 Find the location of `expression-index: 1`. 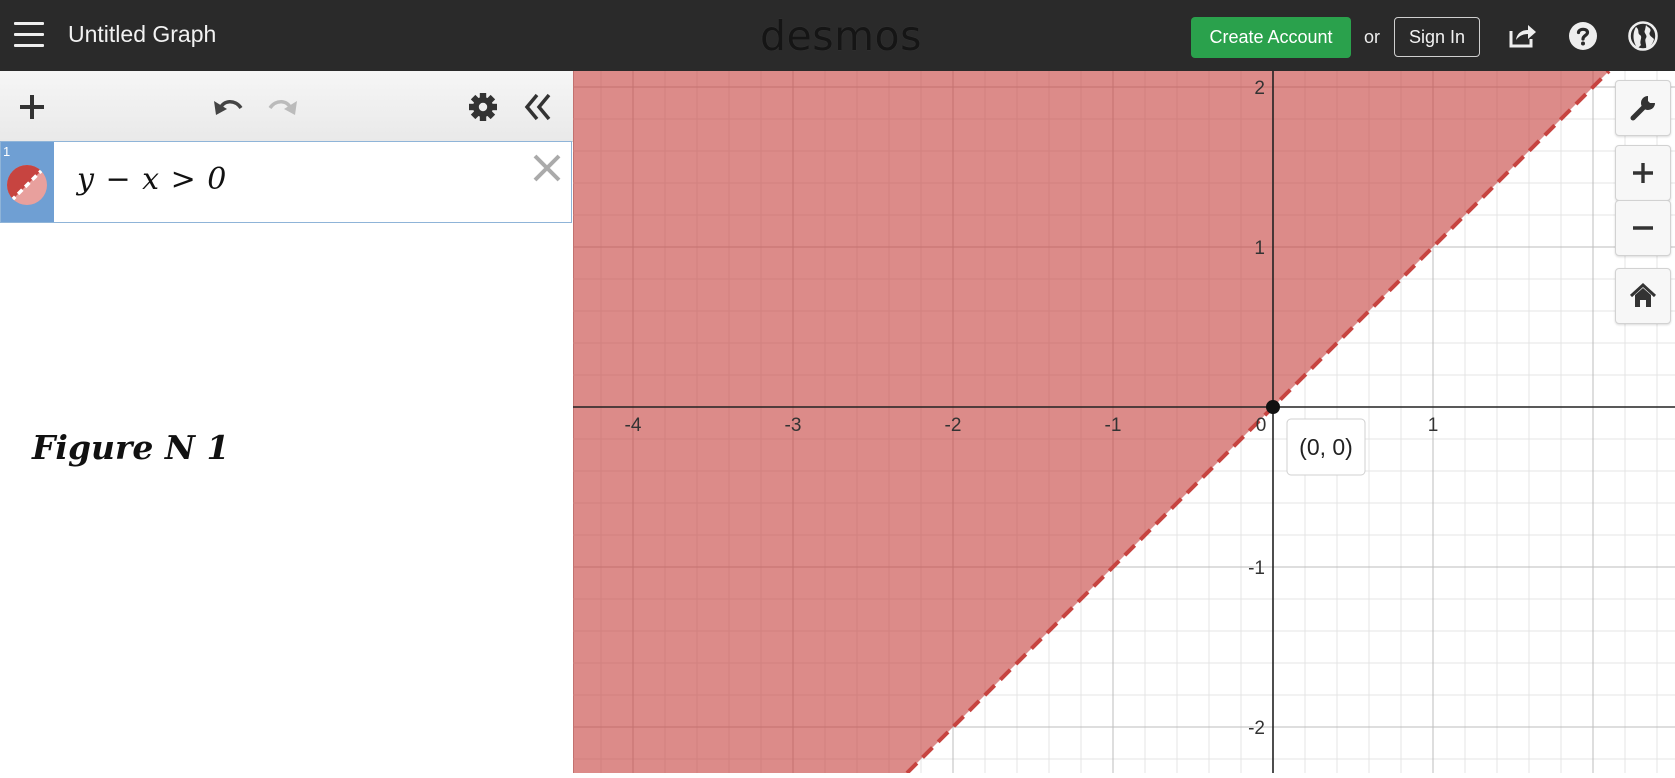

expression-index: 1 is located at coordinates (7, 151).